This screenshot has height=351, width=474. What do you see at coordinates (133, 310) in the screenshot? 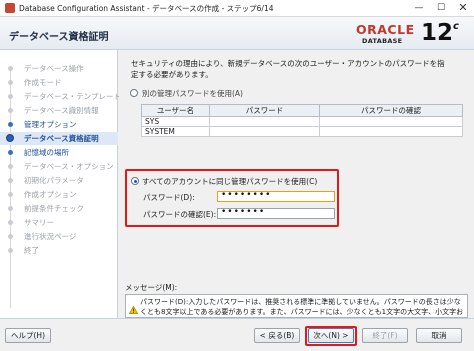
I see `warning-icon` at bounding box center [133, 310].